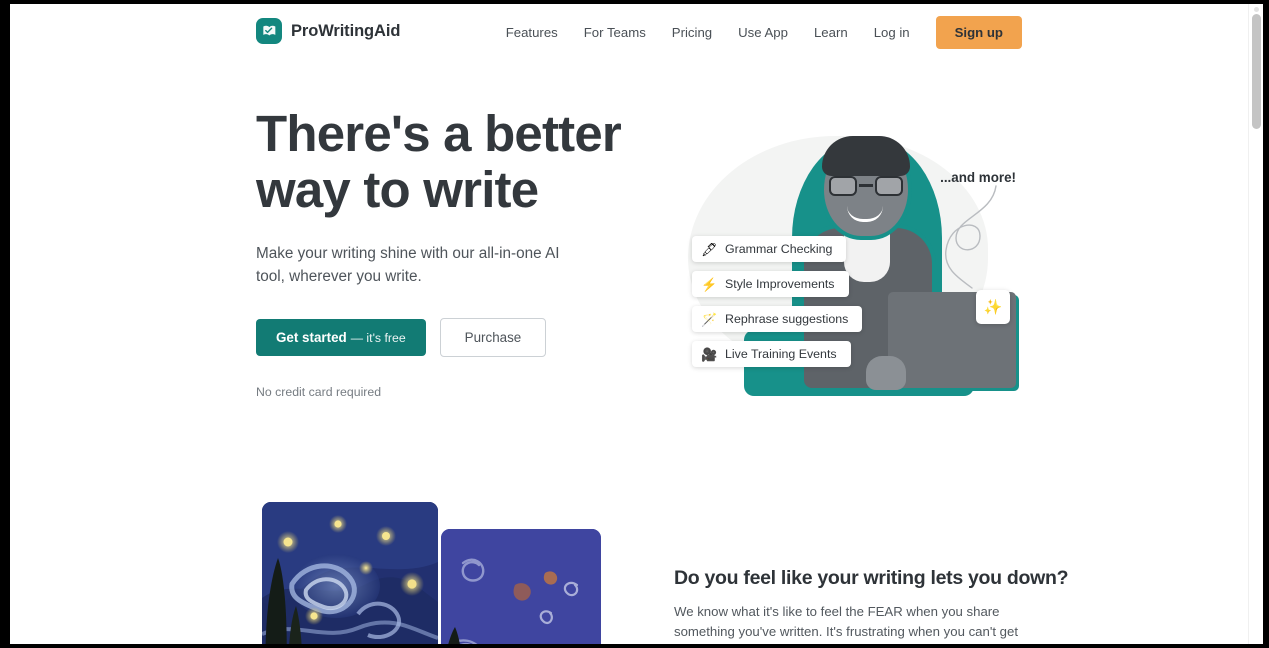  Describe the element at coordinates (763, 32) in the screenshot. I see `nav-item-use-app: Use App` at that location.